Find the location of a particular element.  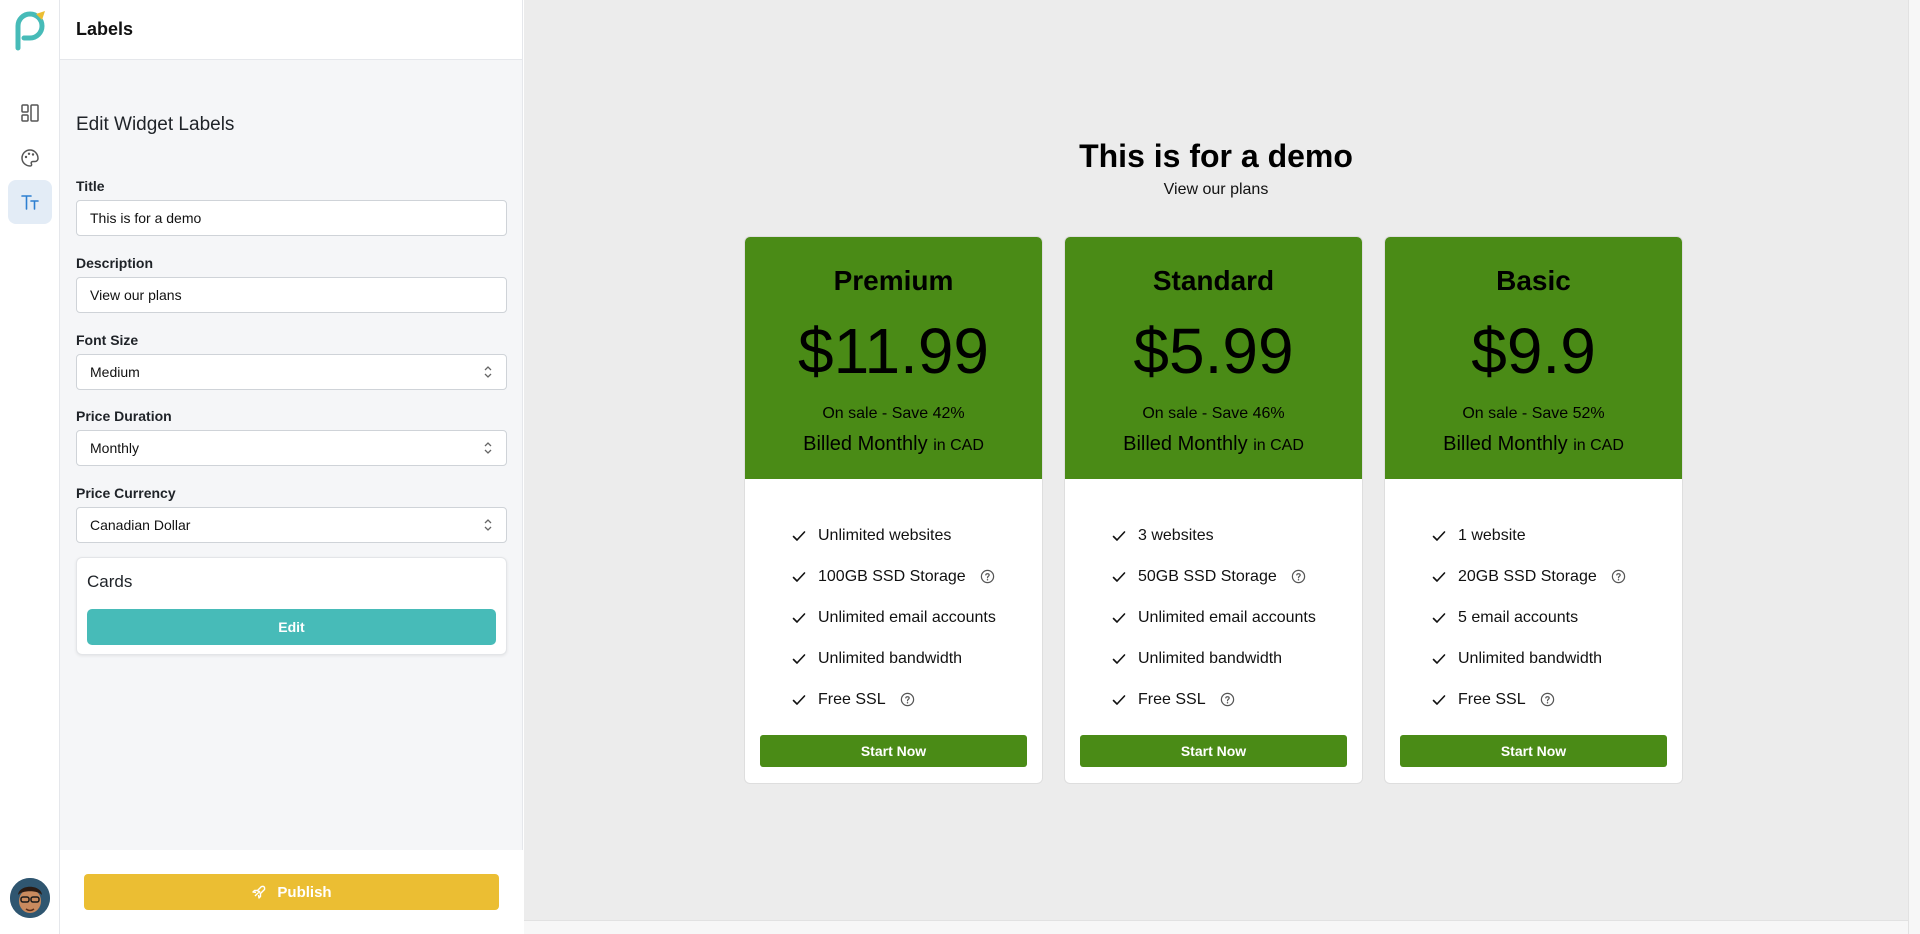

price-duration-value: Monthly is located at coordinates (115, 448).